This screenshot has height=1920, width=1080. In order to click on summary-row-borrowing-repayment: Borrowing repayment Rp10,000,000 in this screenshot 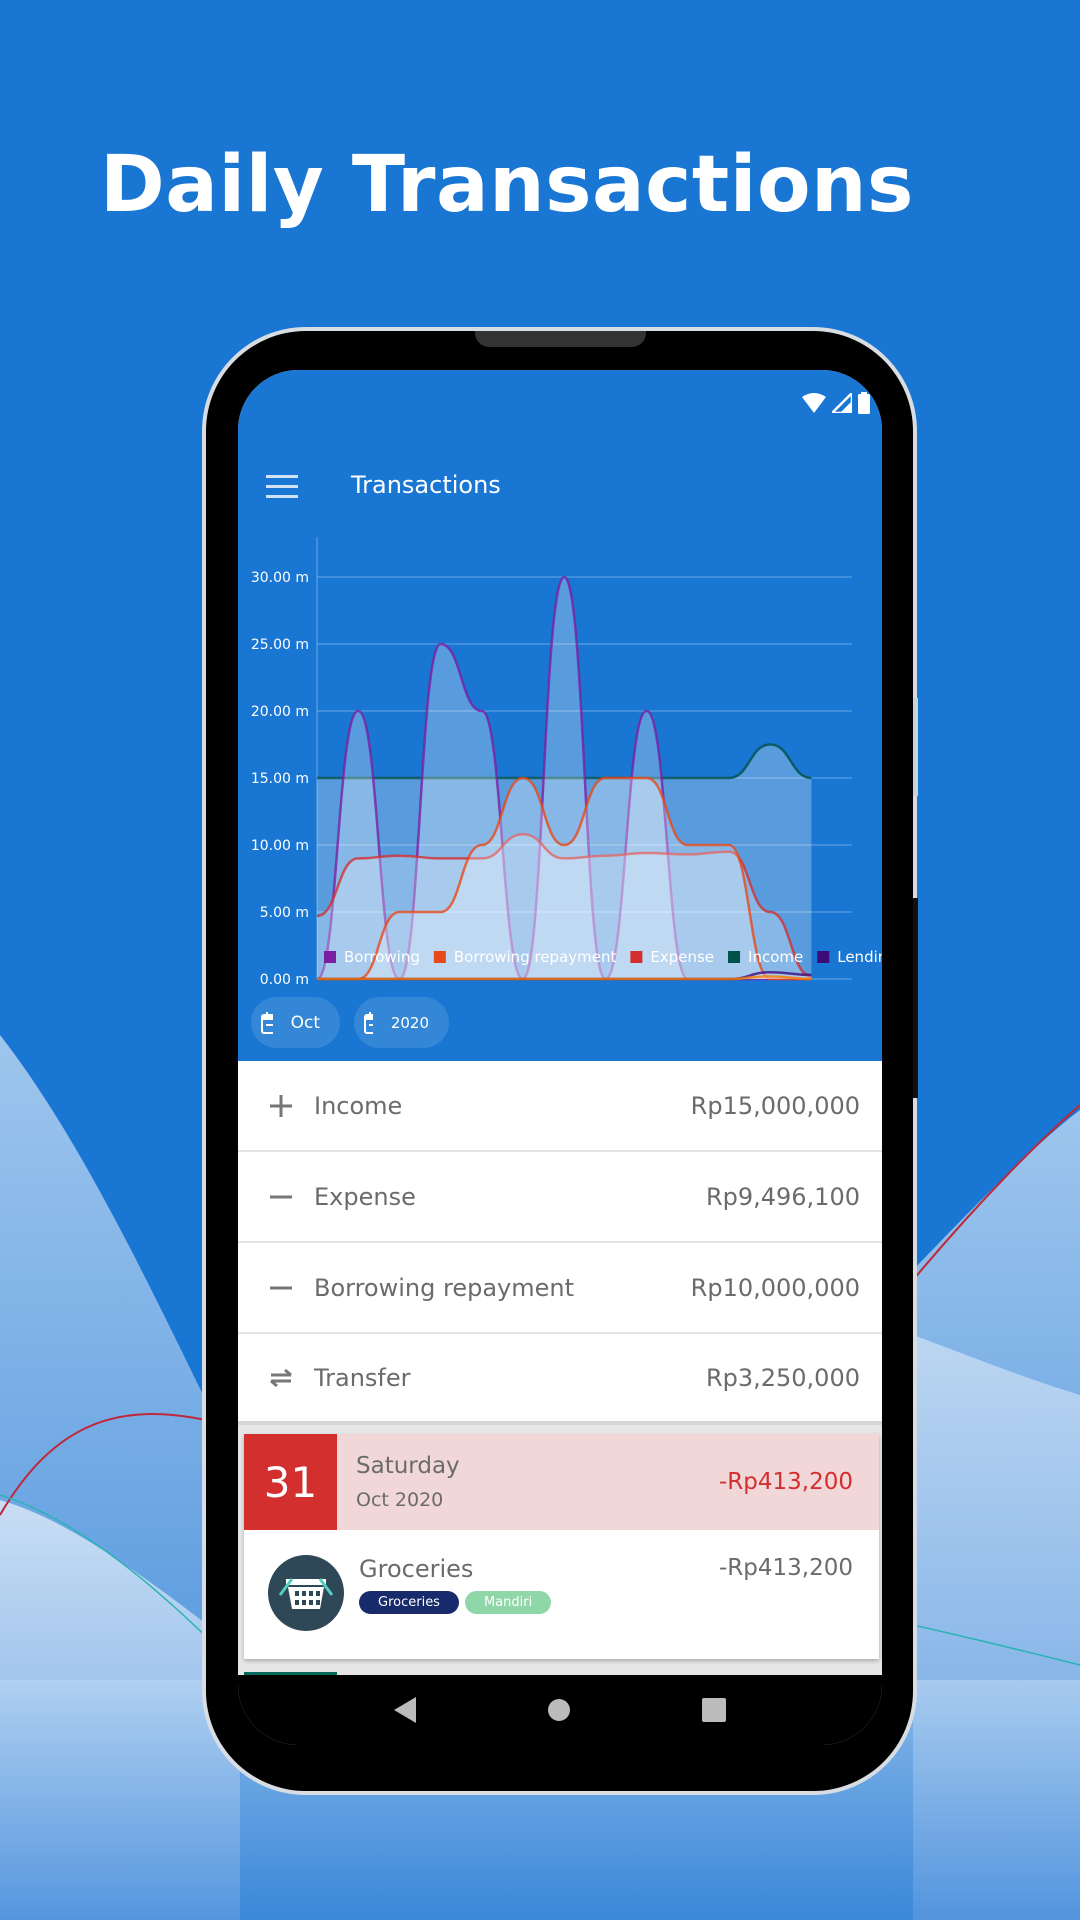, I will do `click(560, 1288)`.